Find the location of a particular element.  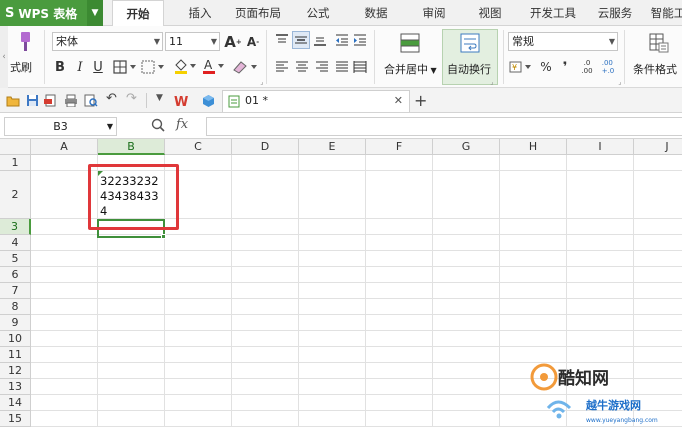

tab-view: 视图 is located at coordinates (490, 13).